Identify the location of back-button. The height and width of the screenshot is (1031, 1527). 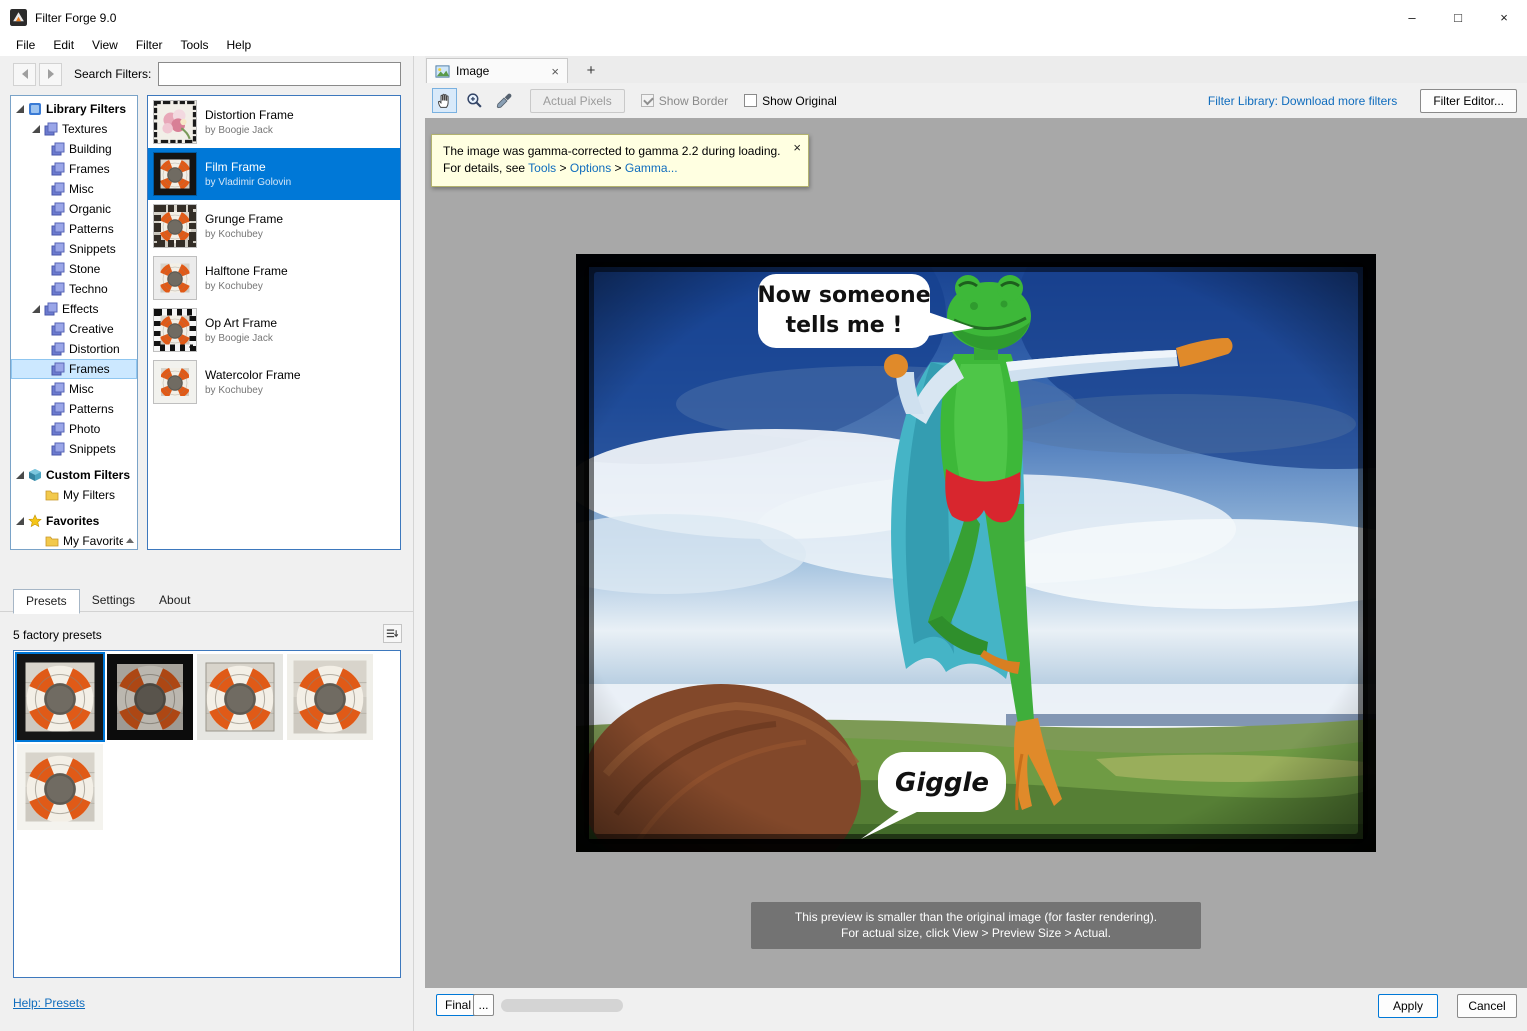
(24, 74).